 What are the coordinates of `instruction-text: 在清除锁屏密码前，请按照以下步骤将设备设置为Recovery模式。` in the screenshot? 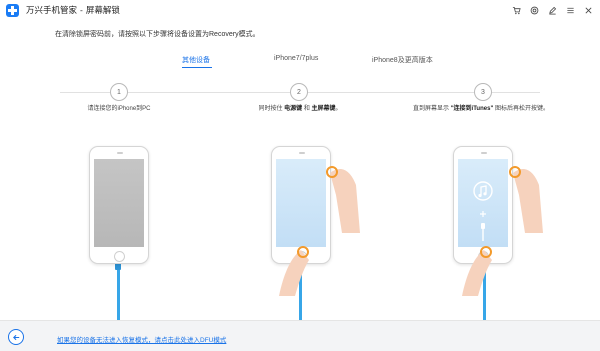 It's located at (157, 34).